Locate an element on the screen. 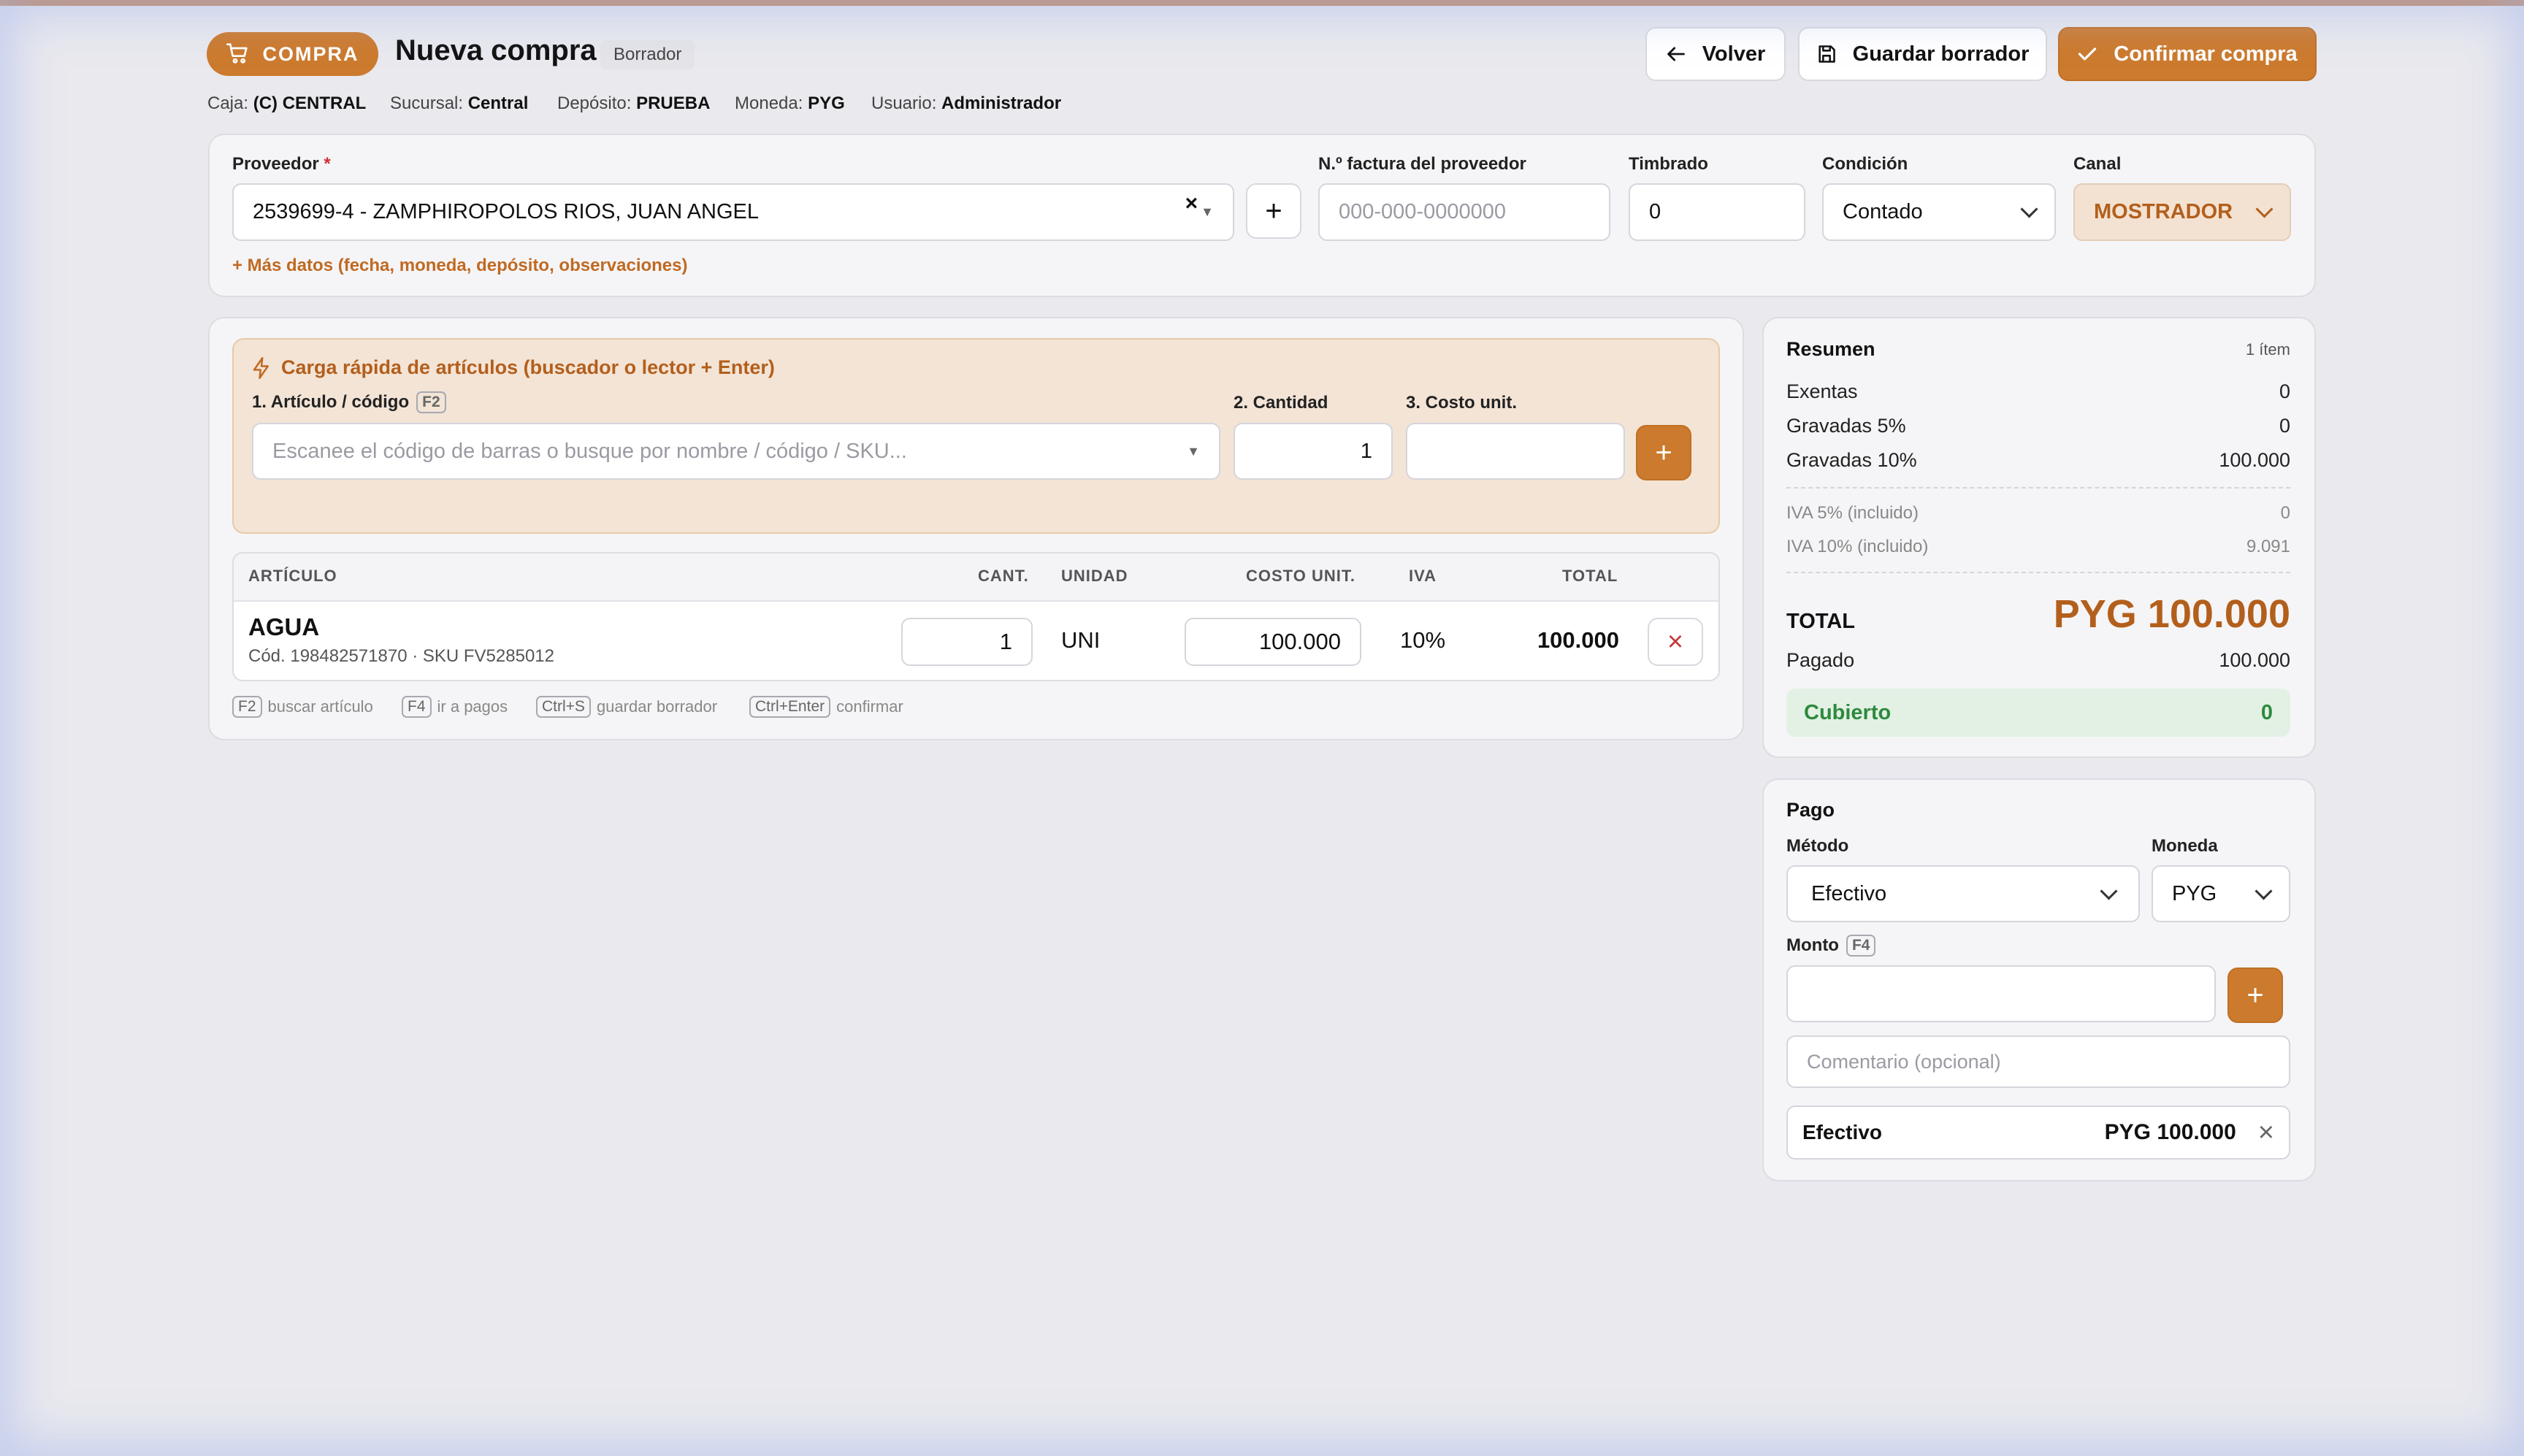 Image resolution: width=2524 pixels, height=1456 pixels. total-value: PYG 100.000 is located at coordinates (2171, 614).